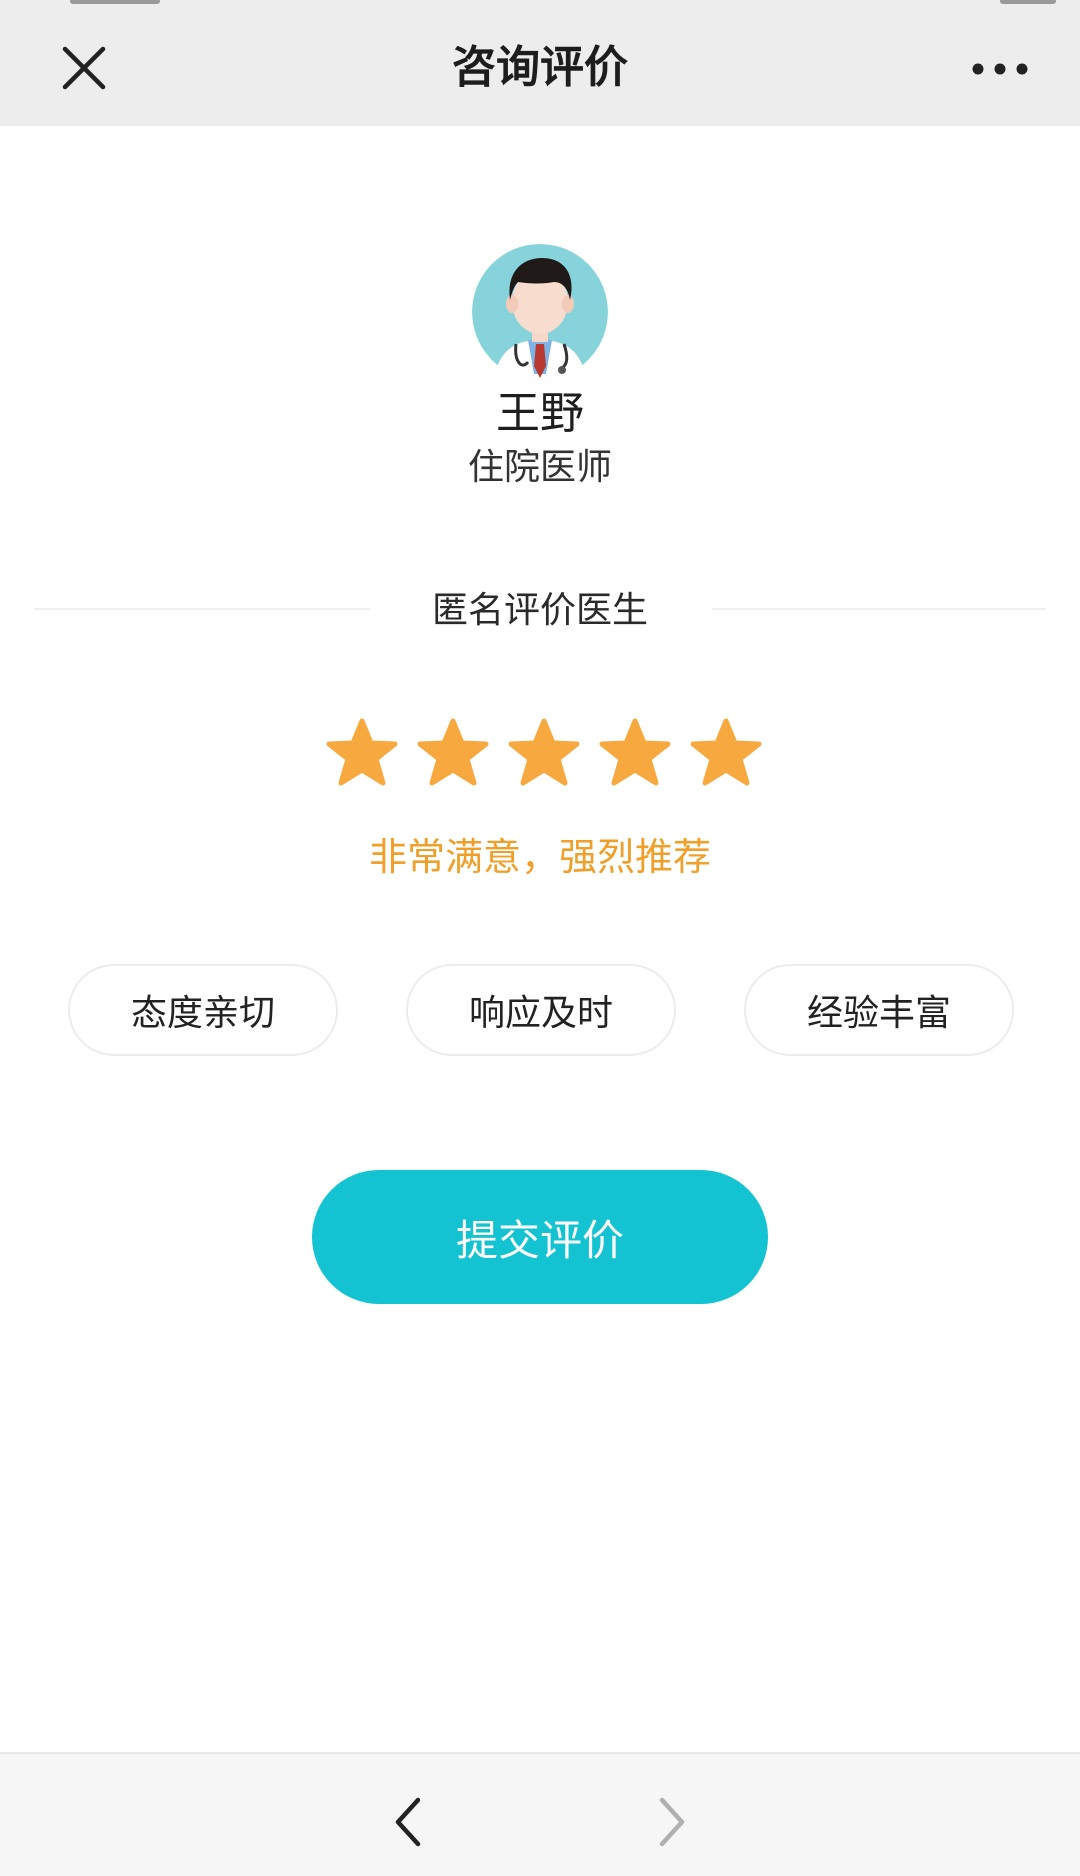  What do you see at coordinates (539, 467) in the screenshot?
I see `doctor-title: 住院医师` at bounding box center [539, 467].